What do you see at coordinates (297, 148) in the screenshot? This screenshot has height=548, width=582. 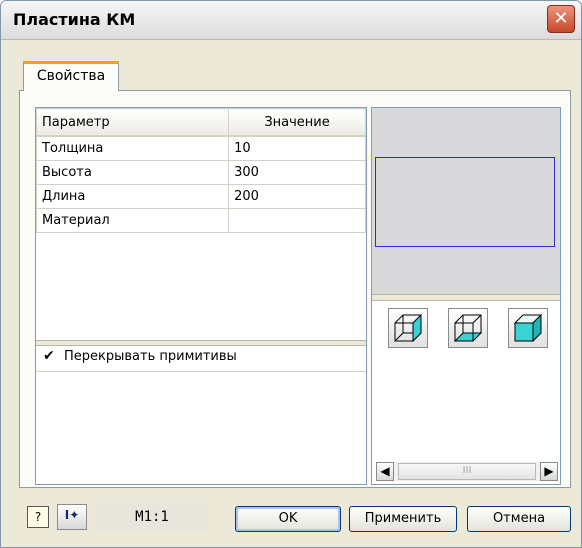 I see `value-cell: 10` at bounding box center [297, 148].